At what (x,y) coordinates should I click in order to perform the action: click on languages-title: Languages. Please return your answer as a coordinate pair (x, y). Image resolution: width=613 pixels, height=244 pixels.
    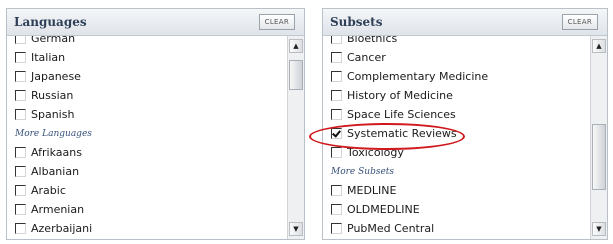
    Looking at the image, I should click on (50, 22).